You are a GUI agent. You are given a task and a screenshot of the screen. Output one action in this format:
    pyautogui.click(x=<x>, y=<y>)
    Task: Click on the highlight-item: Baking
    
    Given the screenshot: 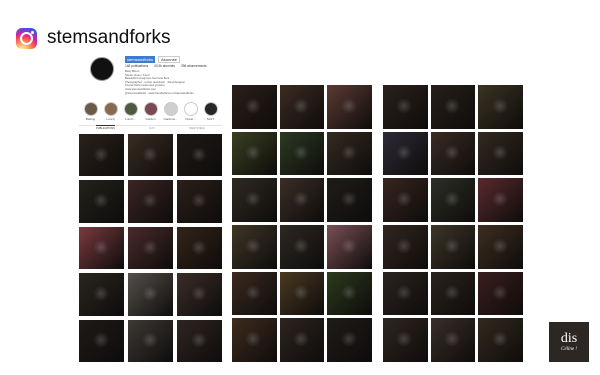 What is the action you would take?
    pyautogui.click(x=90, y=111)
    